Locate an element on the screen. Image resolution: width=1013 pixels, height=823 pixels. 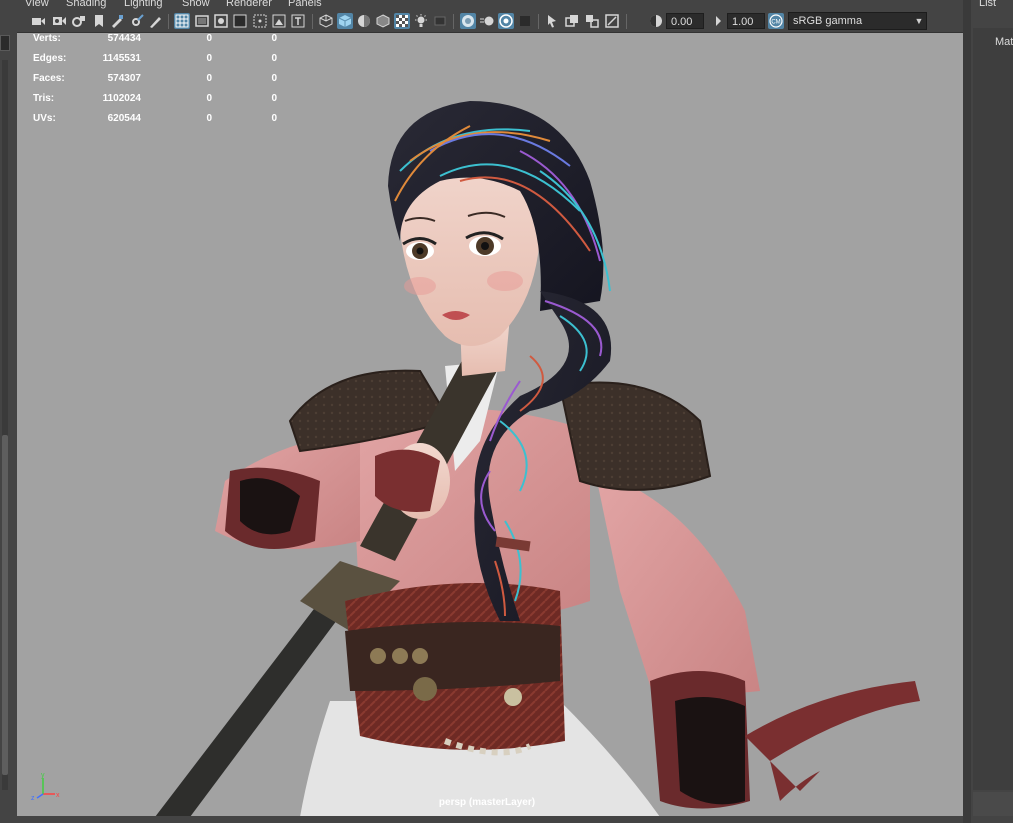
panel-item-label: Mat is located at coordinates (1004, 42).